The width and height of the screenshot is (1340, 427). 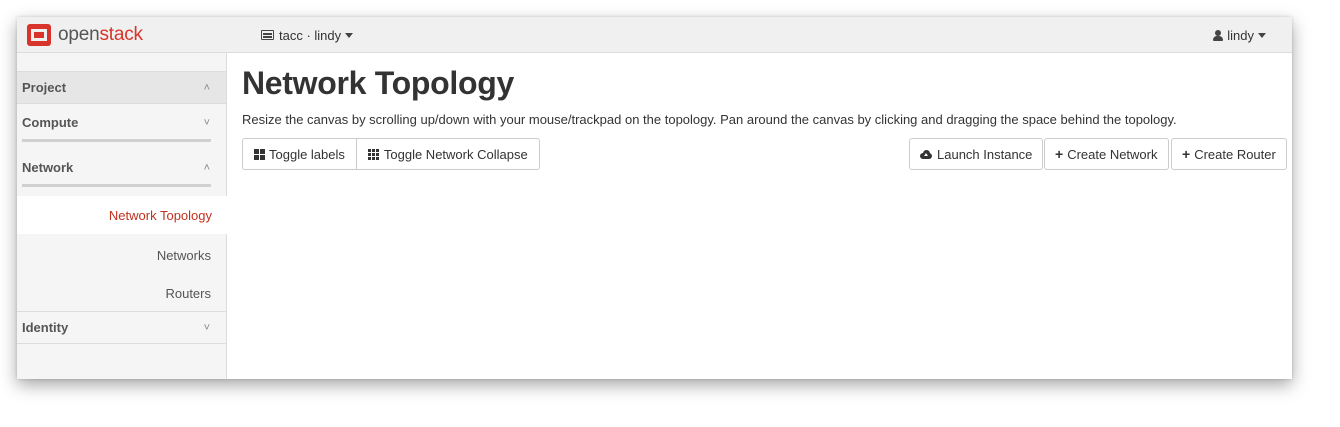 I want to click on sidebar-panel-label: Identity, so click(x=45, y=327).